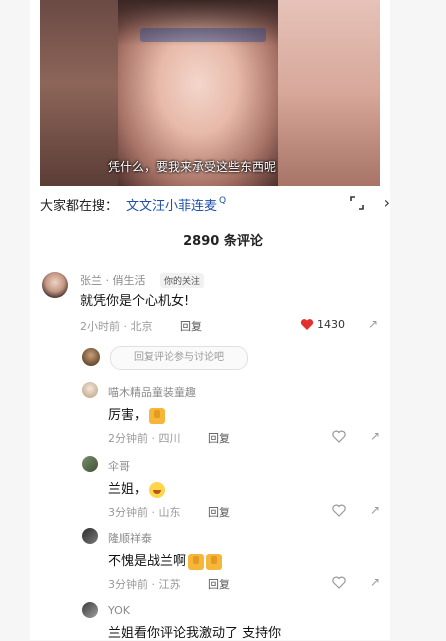 This screenshot has height=641, width=446. I want to click on reply-text: 不愧是战兰啊, so click(165, 560).